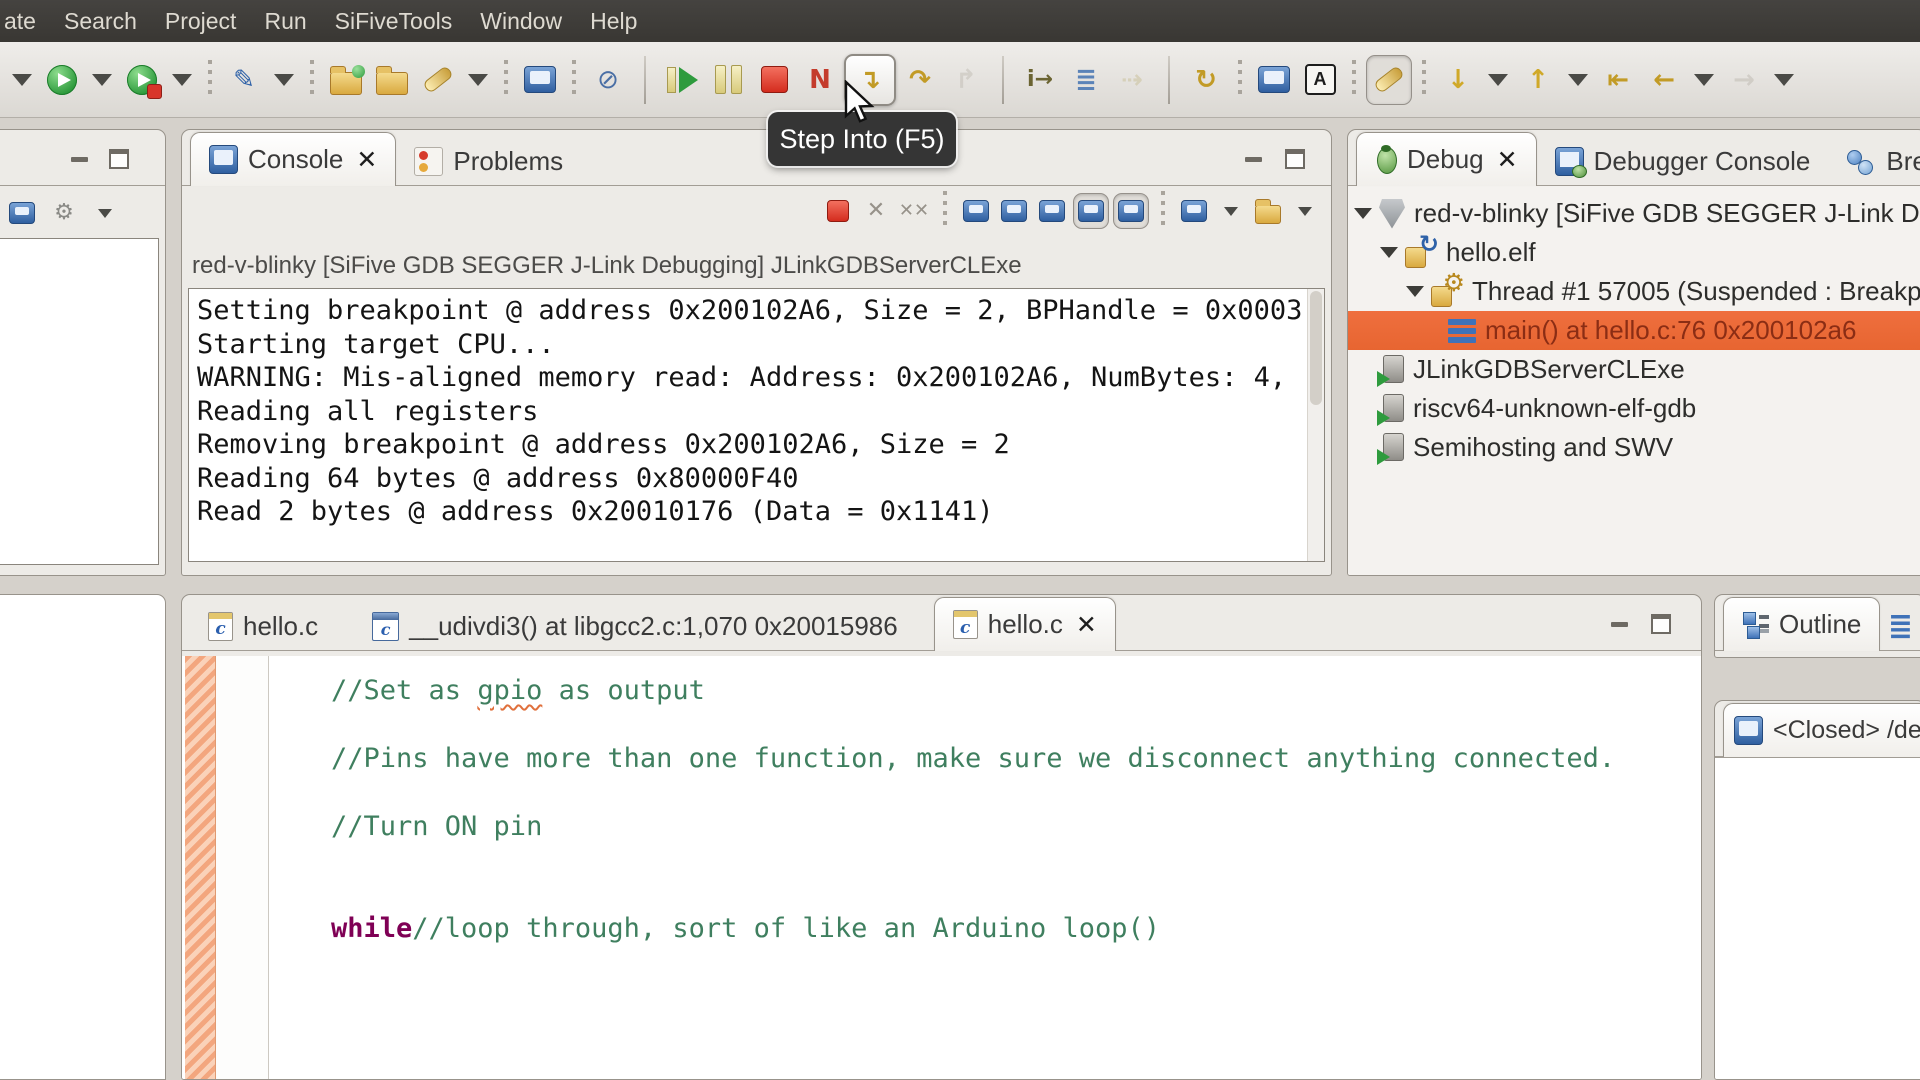 Image resolution: width=1920 pixels, height=1080 pixels. I want to click on previous-annotation-button-icon: ↑, so click(1538, 79).